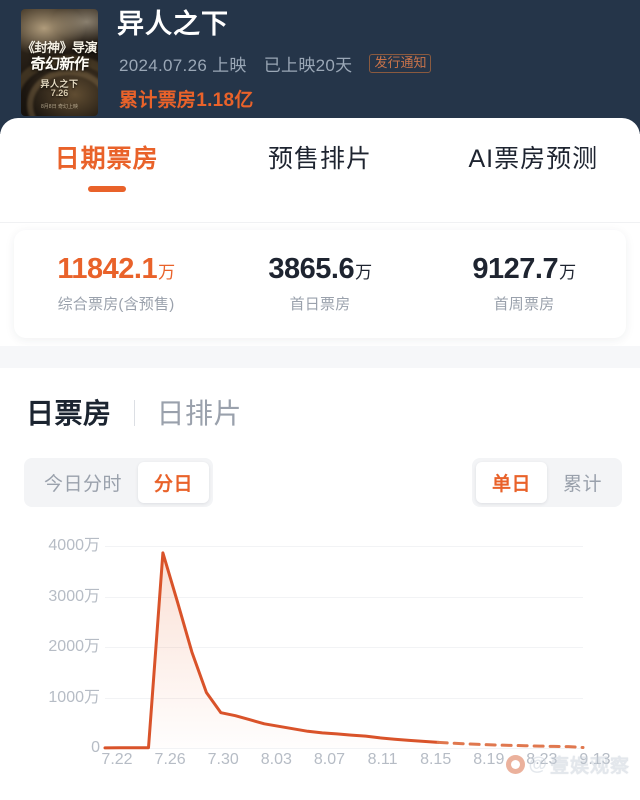 The height and width of the screenshot is (800, 640). I want to click on x-axis-tick-label: 7.22, so click(117, 759).